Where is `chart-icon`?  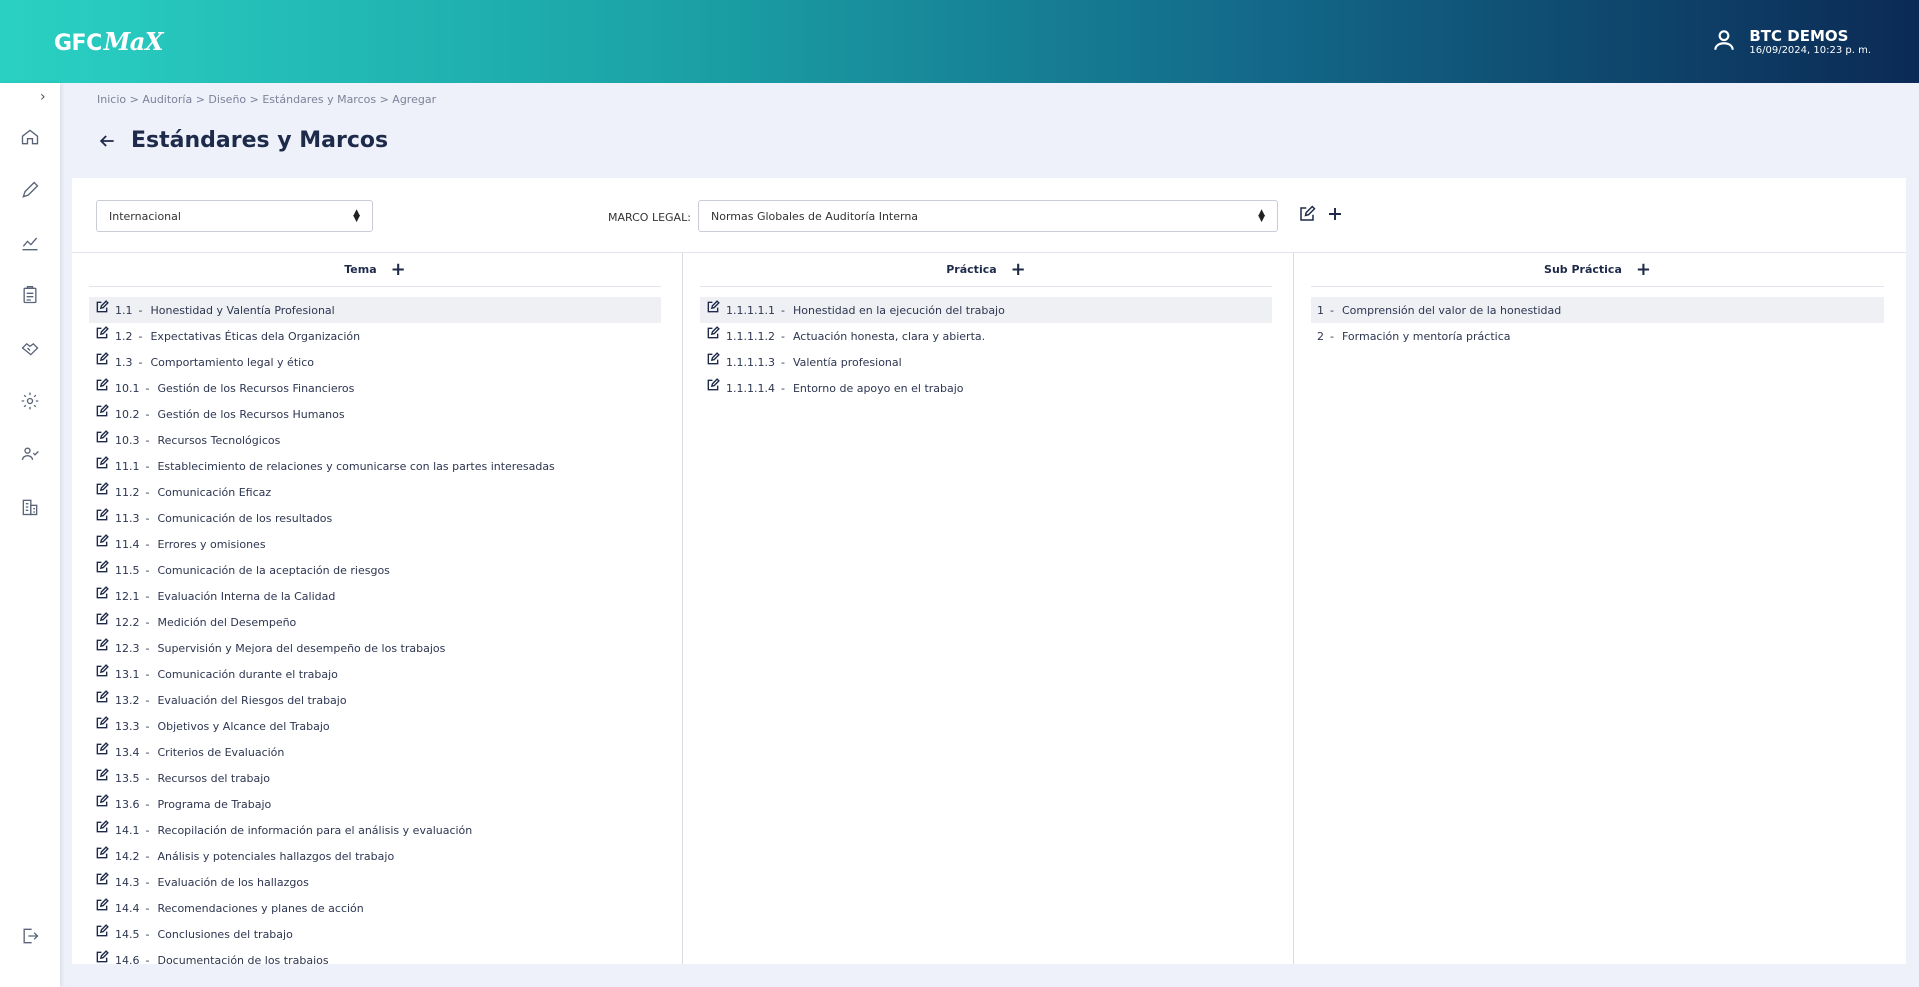
chart-icon is located at coordinates (30, 243).